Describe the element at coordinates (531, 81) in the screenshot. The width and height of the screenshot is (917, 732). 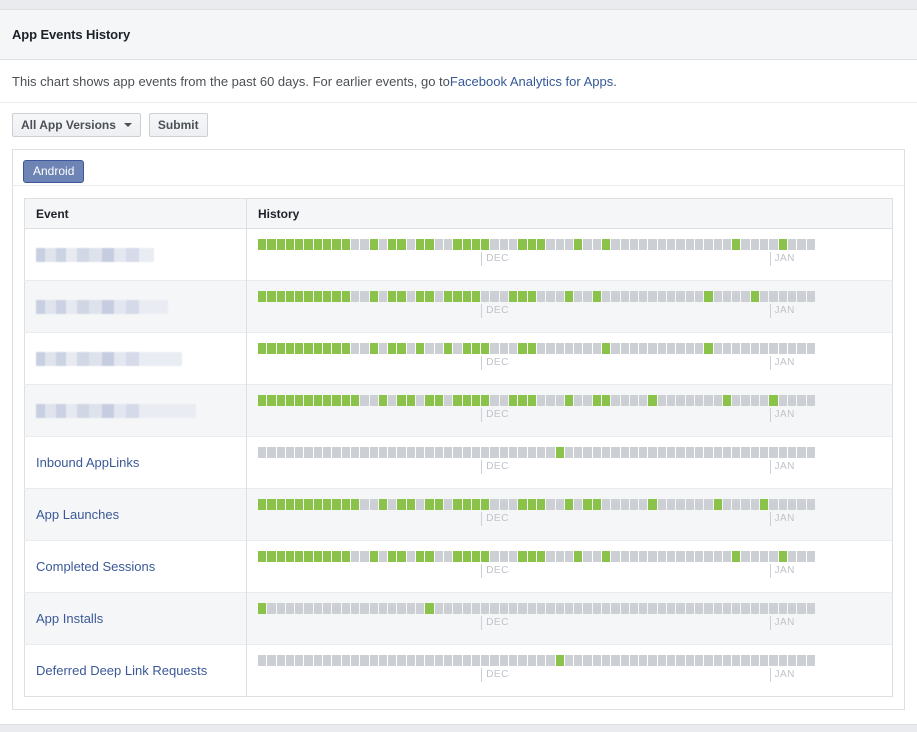
I see `facebook-analytics-link: Facebook Analytics for Apps` at that location.